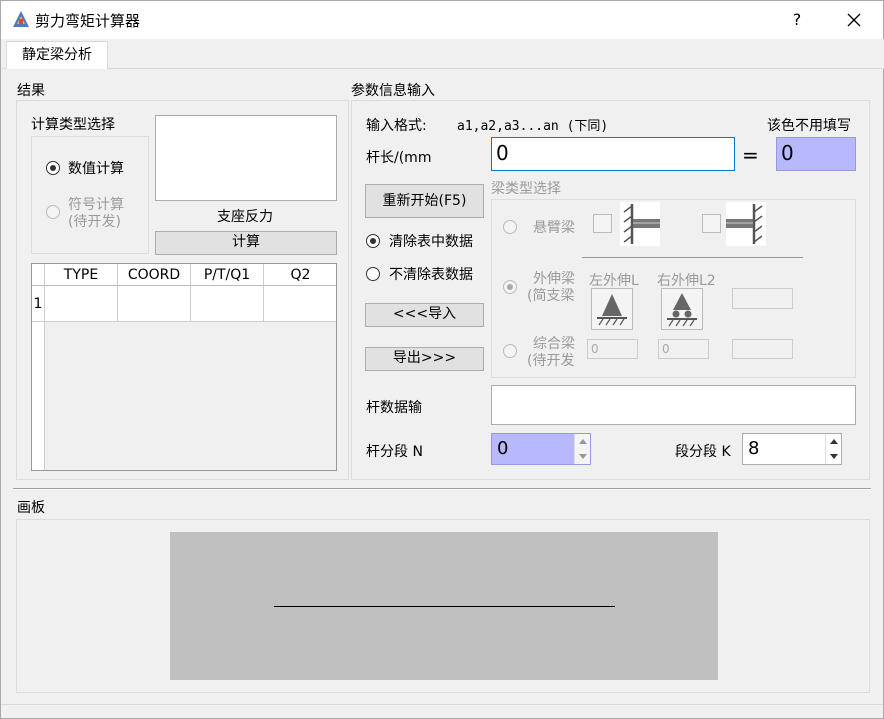 Image resolution: width=884 pixels, height=719 pixels. Describe the element at coordinates (551, 296) in the screenshot. I see `overhang-subtitle: (简支梁` at that location.